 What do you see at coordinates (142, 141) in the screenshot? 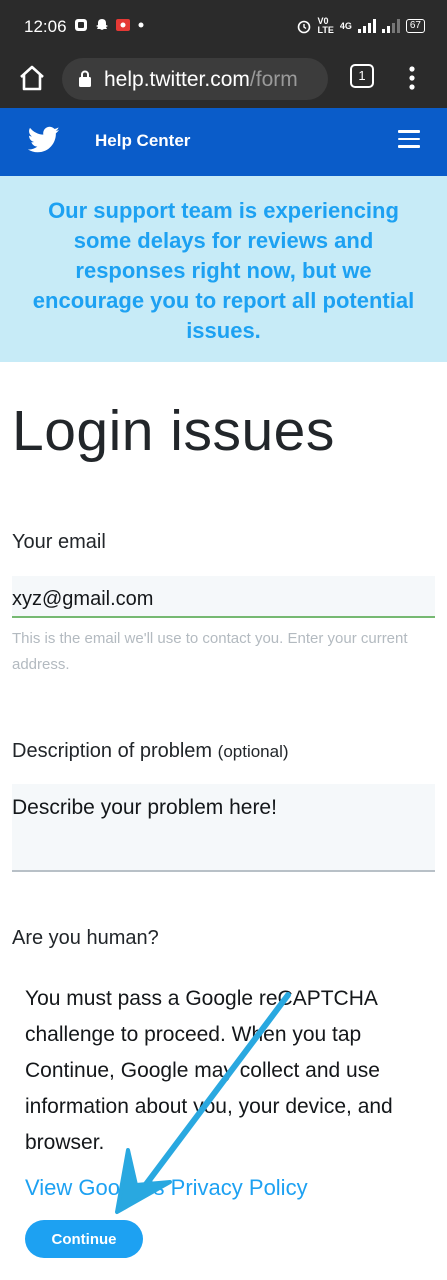
I see `help-center-title: Help Center` at bounding box center [142, 141].